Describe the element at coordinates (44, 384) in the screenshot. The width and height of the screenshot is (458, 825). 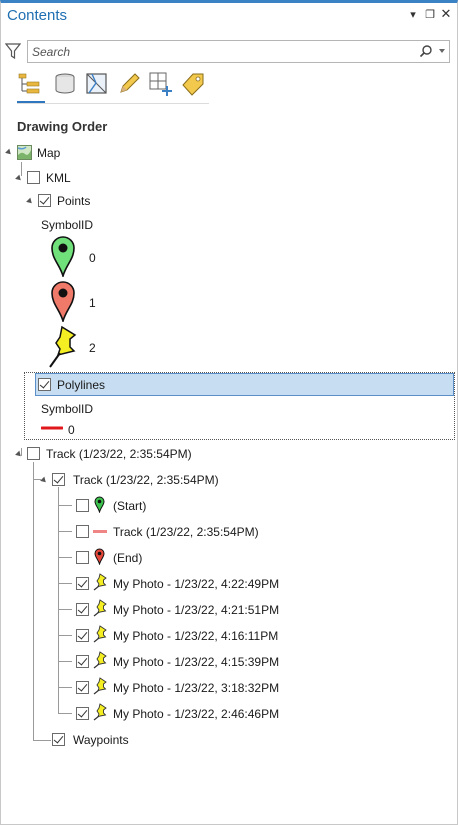
I see `polylines-checkbox` at that location.